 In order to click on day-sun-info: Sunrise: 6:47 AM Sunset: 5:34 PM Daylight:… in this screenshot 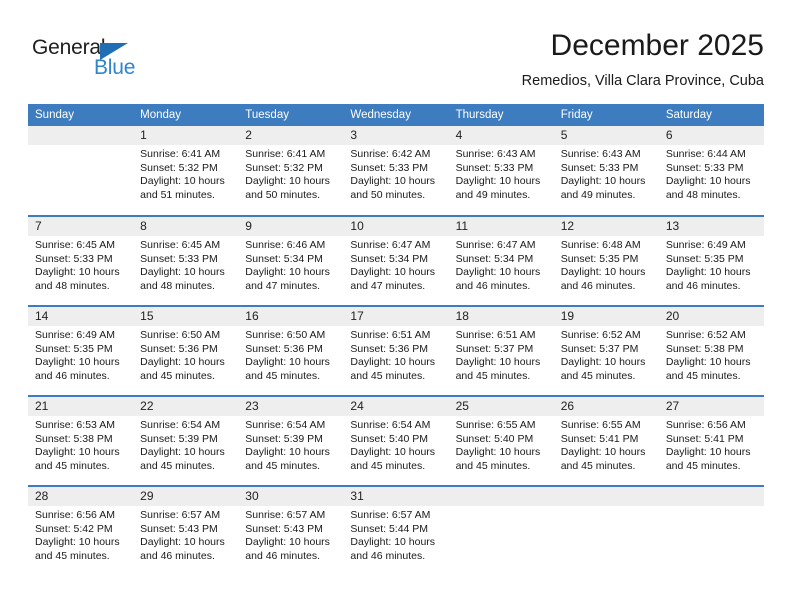, I will do `click(395, 264)`.